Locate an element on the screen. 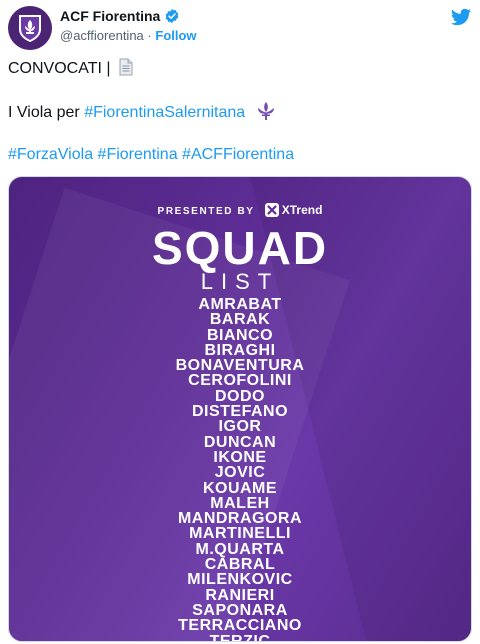  document-icon is located at coordinates (126, 67).